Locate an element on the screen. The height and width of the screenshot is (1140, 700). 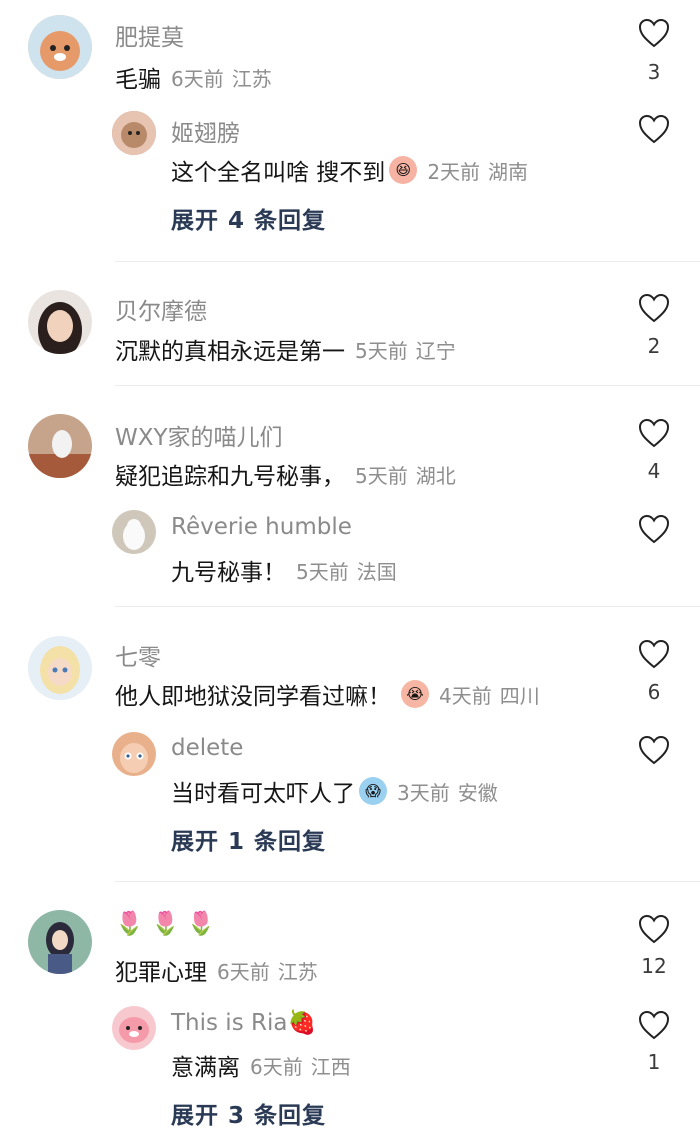
like-count: 1 is located at coordinates (654, 1062).